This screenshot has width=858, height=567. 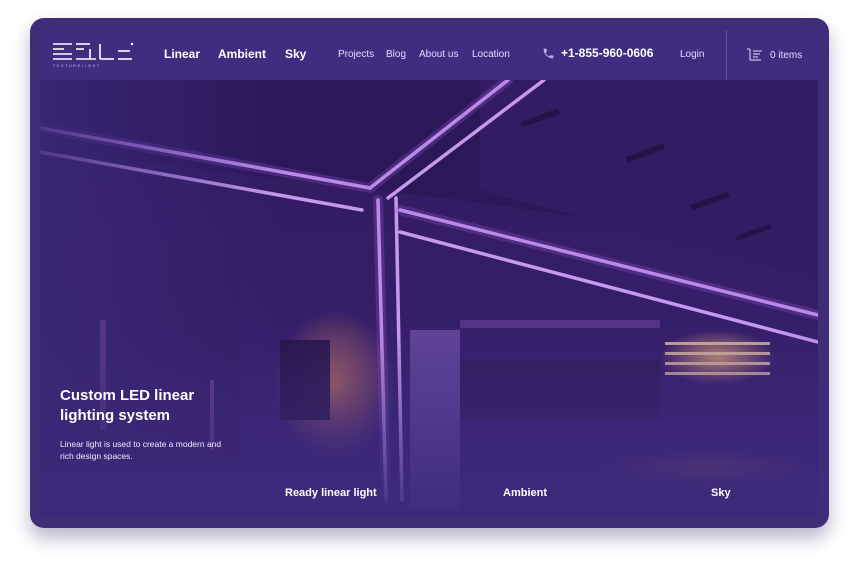 I want to click on phone-number: +1-855-960-0606, so click(x=607, y=53).